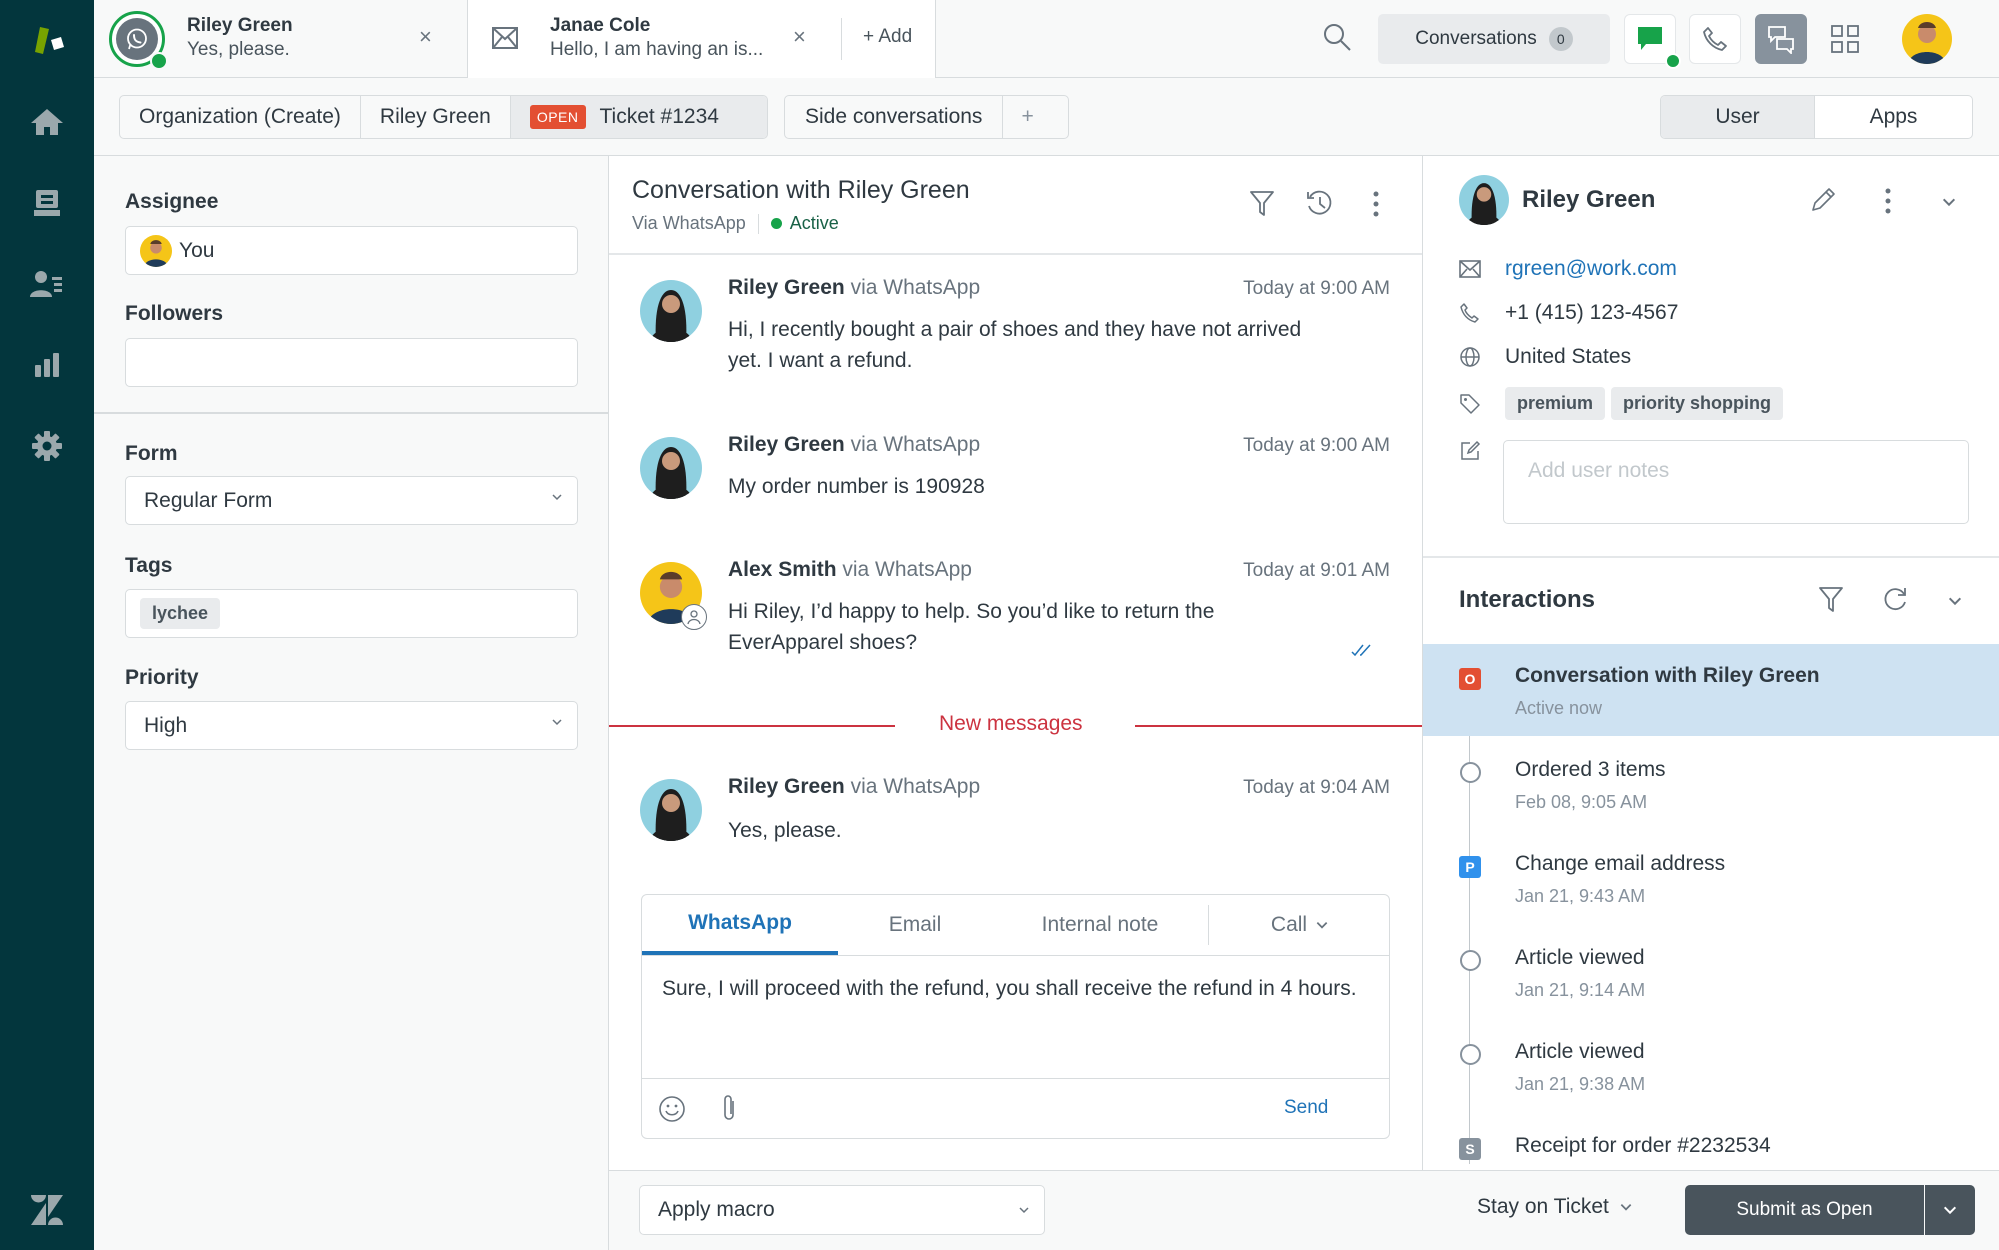  What do you see at coordinates (1711, 878) in the screenshot?
I see `interaction-item: P Change email address Jan 21, 9:43 AM` at bounding box center [1711, 878].